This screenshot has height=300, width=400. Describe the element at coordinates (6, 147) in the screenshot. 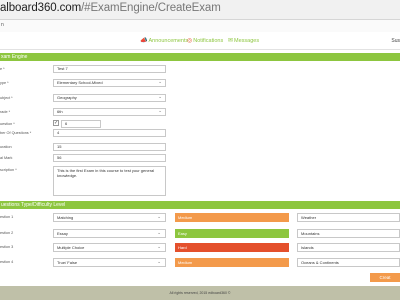

I see `duration-label: uration` at that location.